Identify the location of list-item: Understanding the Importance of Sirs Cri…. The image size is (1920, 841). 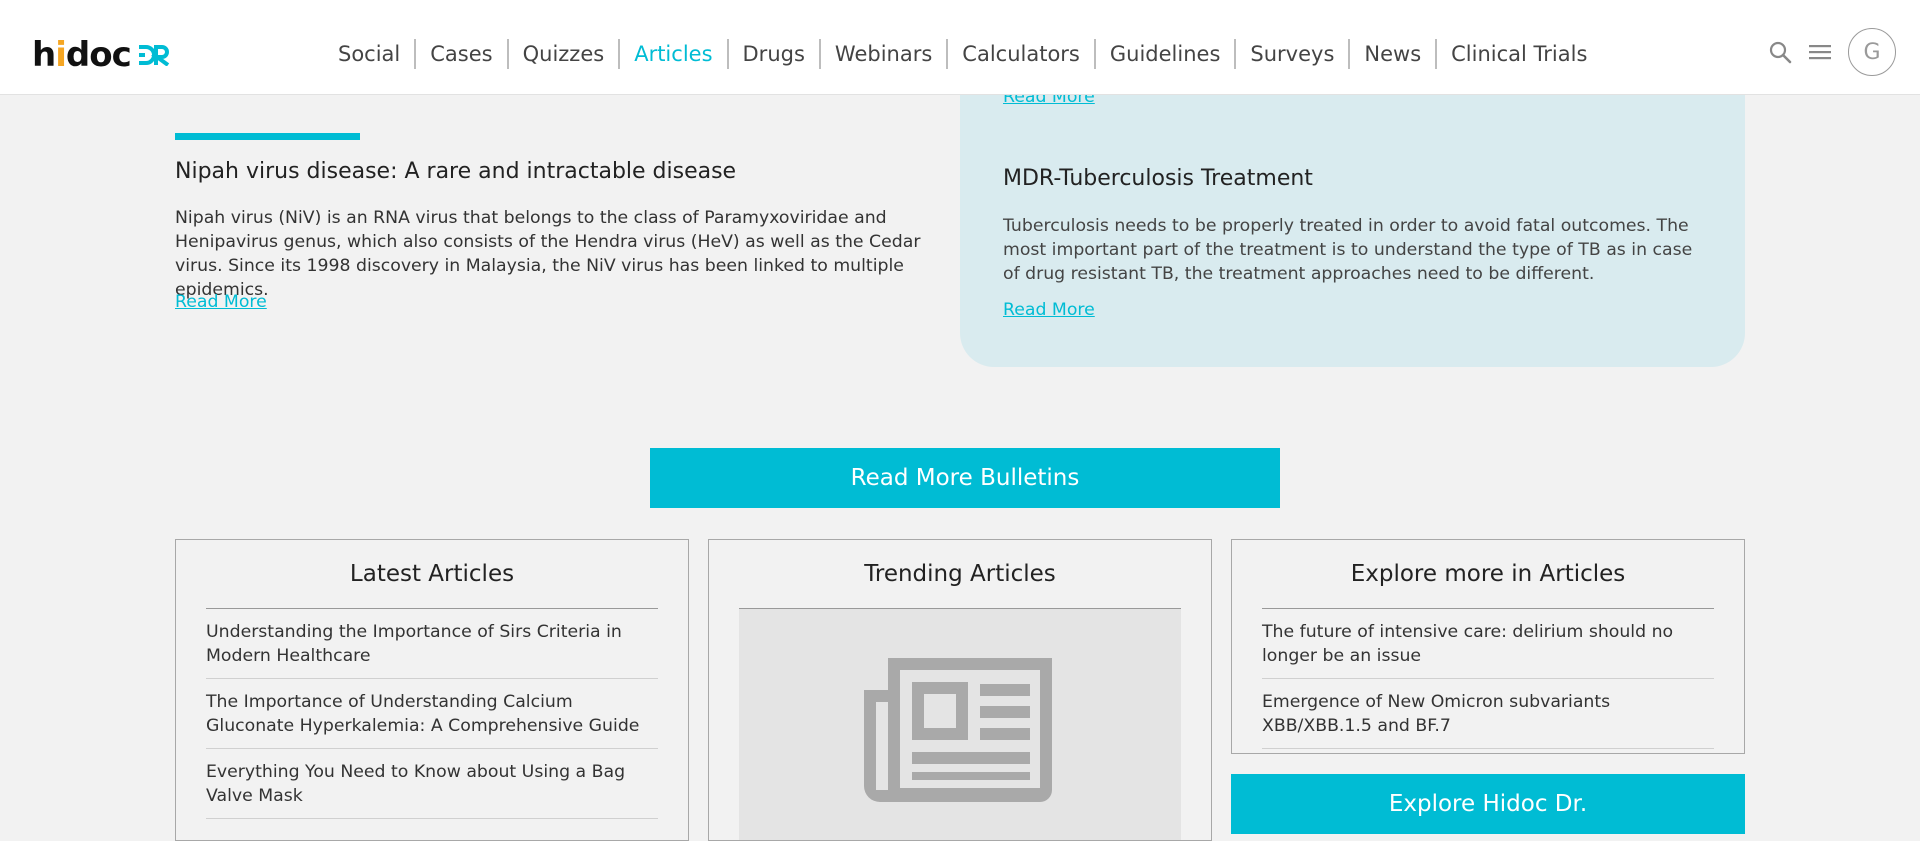
(432, 644).